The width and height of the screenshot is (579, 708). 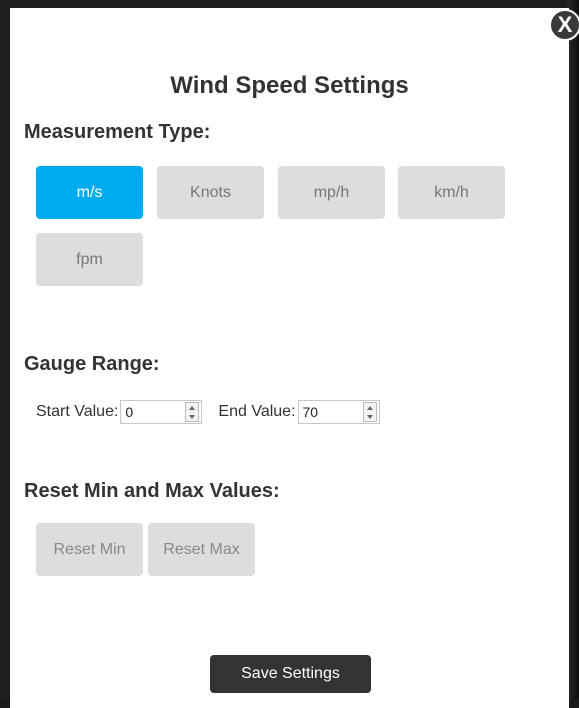 I want to click on unit-button-fpm: fpm, so click(x=89, y=259).